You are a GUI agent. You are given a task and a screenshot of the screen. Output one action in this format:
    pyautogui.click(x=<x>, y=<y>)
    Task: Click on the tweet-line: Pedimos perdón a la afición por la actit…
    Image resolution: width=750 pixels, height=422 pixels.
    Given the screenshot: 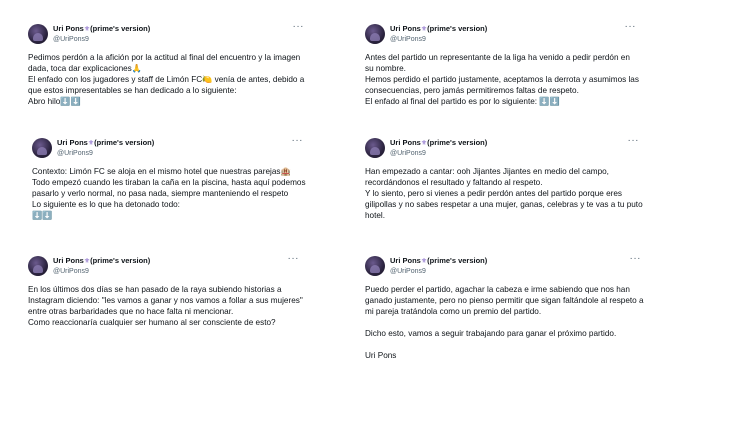 What is the action you would take?
    pyautogui.click(x=164, y=63)
    